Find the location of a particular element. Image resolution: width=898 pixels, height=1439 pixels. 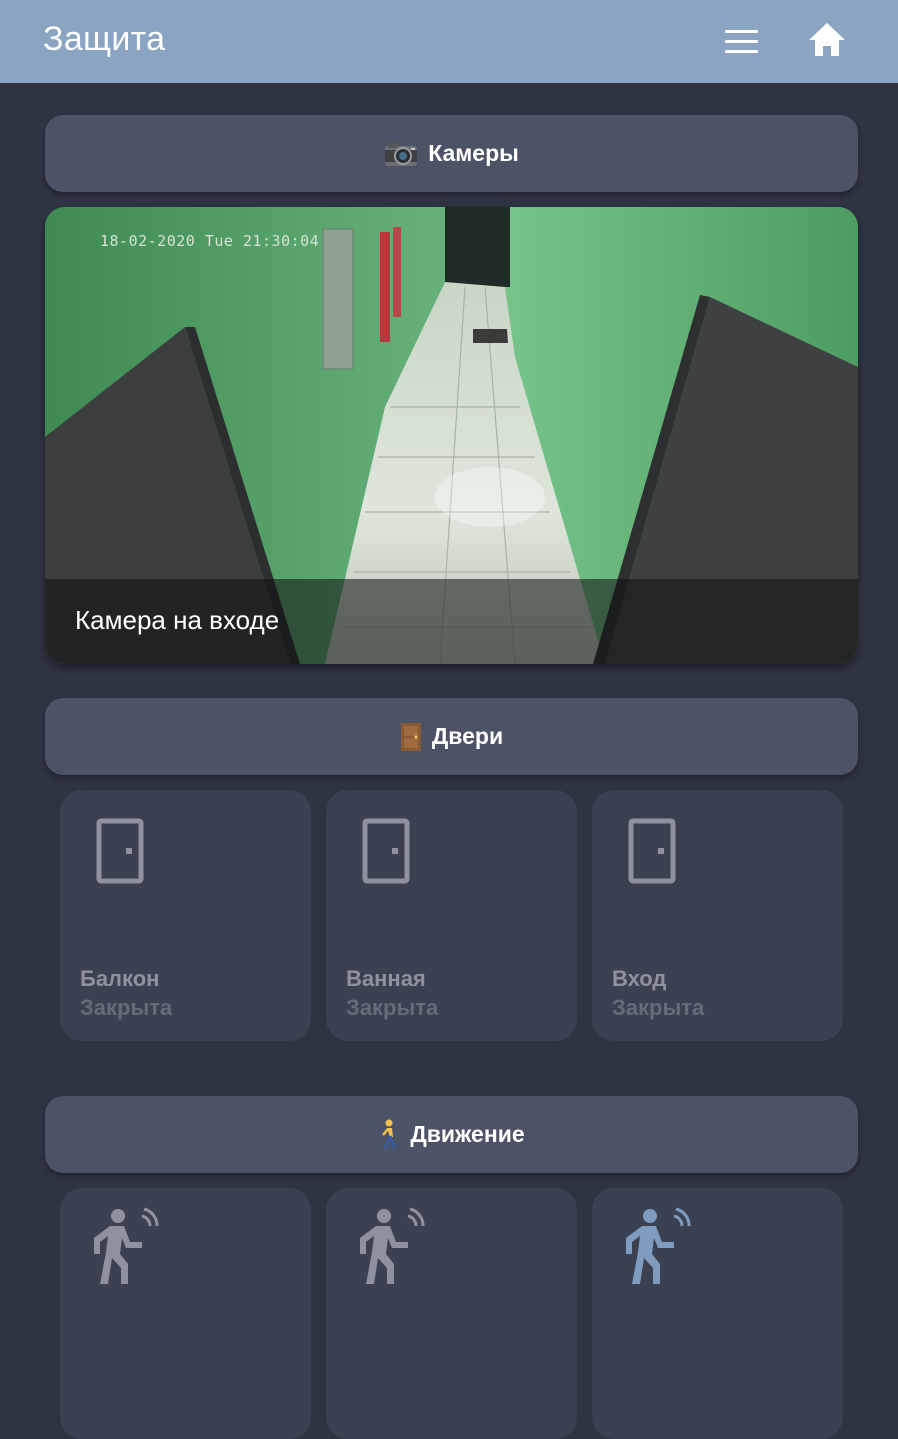

section-header-cameras: Камеры is located at coordinates (451, 153).